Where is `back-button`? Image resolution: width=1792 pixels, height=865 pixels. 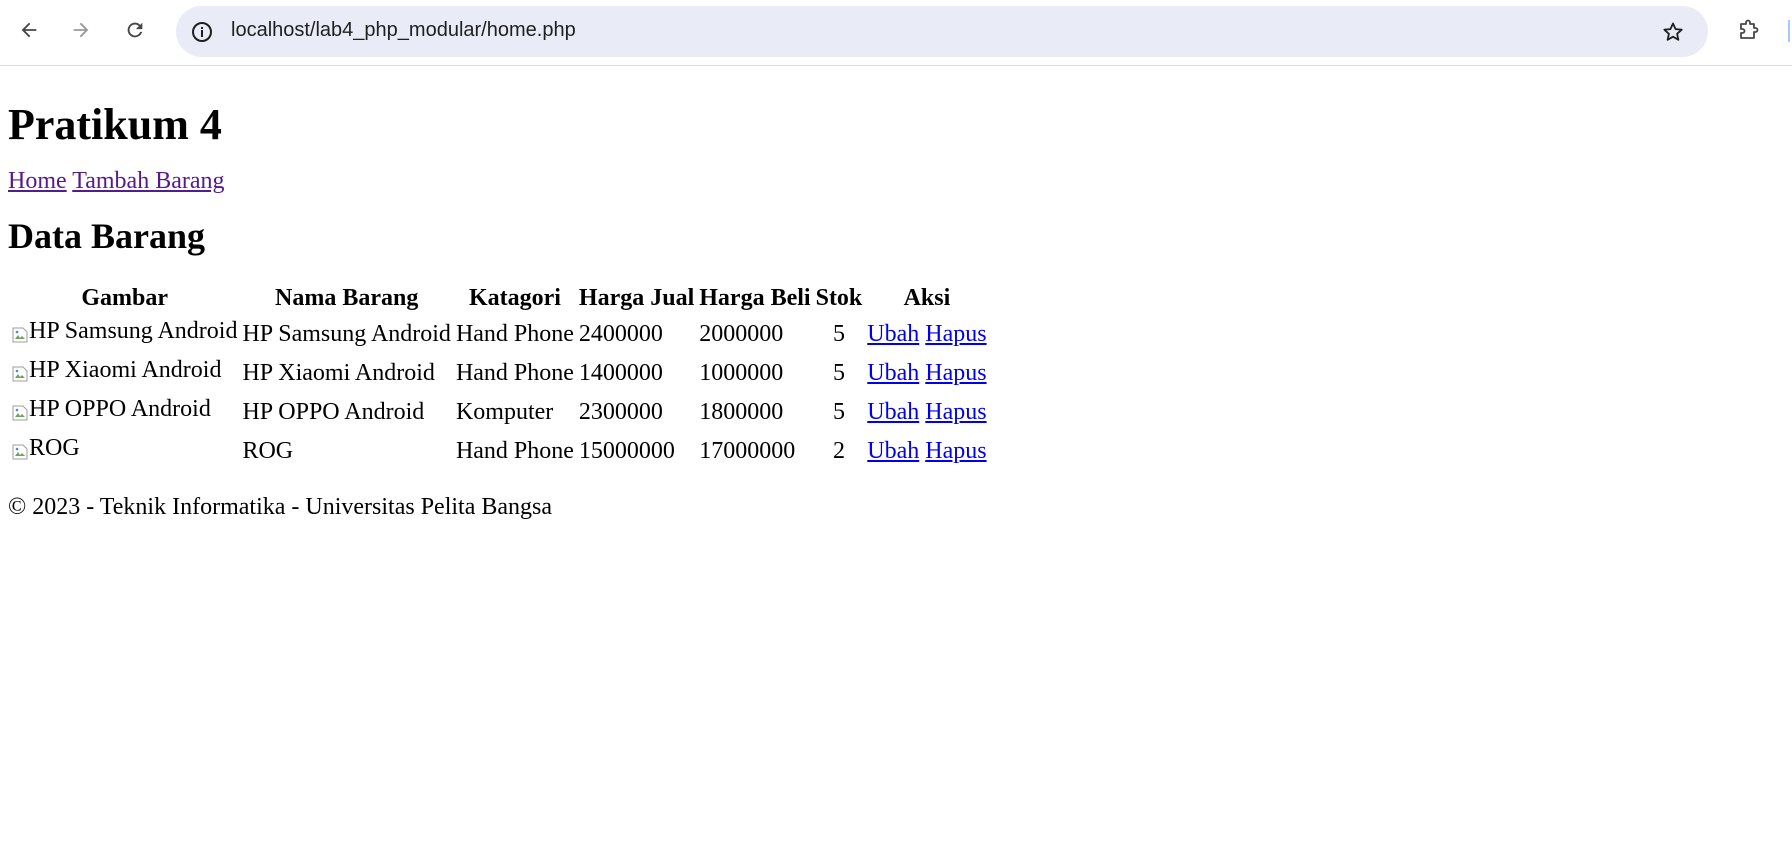 back-button is located at coordinates (29, 30).